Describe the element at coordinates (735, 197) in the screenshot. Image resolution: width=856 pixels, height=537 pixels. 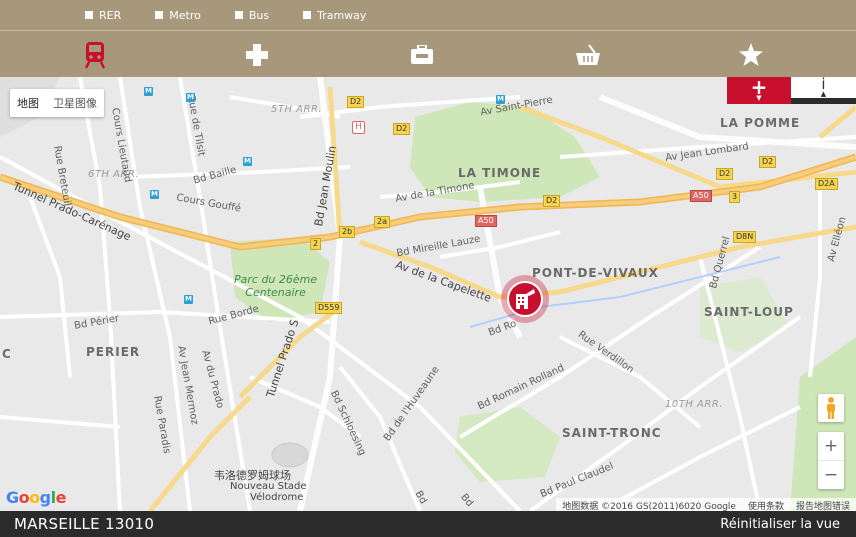
I see `road-badge: 3` at that location.